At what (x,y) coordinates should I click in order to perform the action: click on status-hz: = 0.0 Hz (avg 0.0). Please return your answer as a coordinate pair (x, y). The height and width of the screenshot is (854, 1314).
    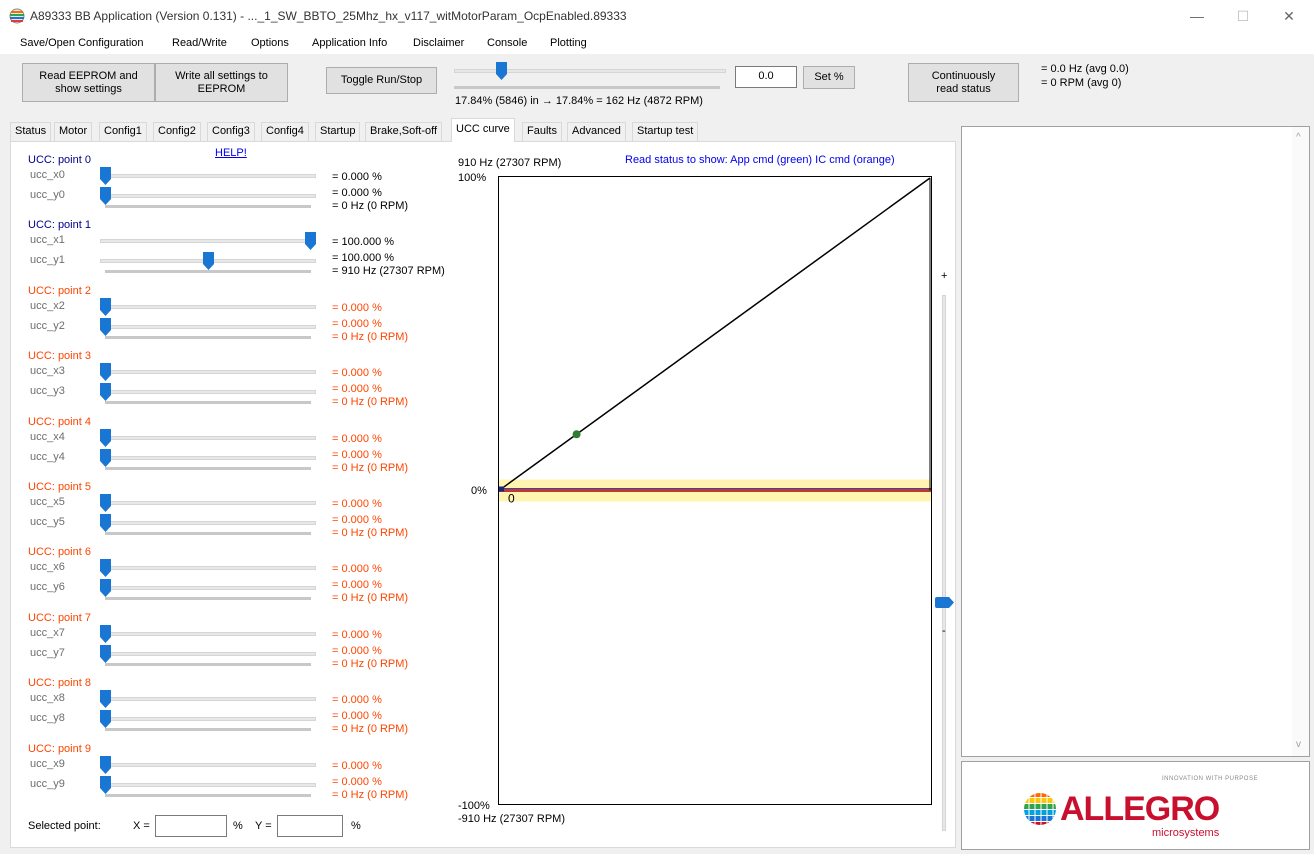
    Looking at the image, I should click on (1085, 69).